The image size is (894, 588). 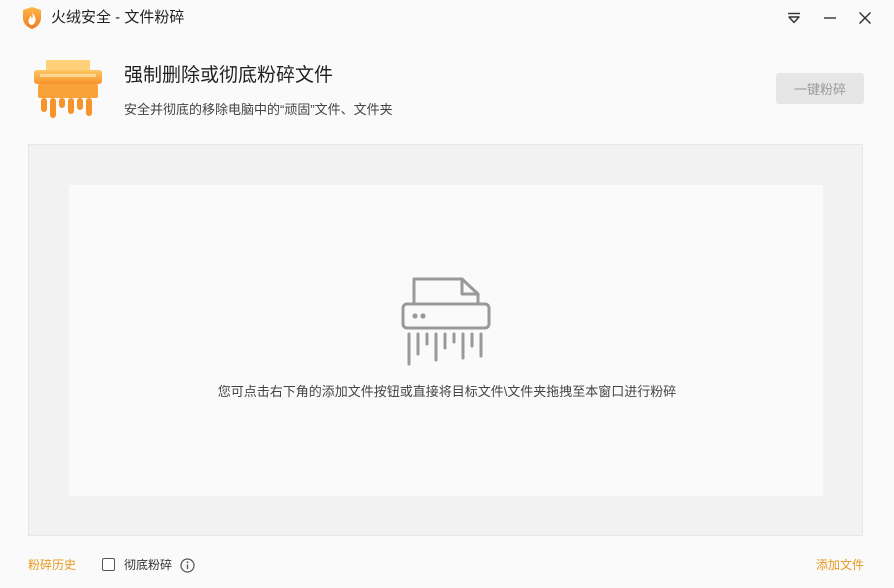 I want to click on thorough-shred-checkbox, so click(x=108, y=564).